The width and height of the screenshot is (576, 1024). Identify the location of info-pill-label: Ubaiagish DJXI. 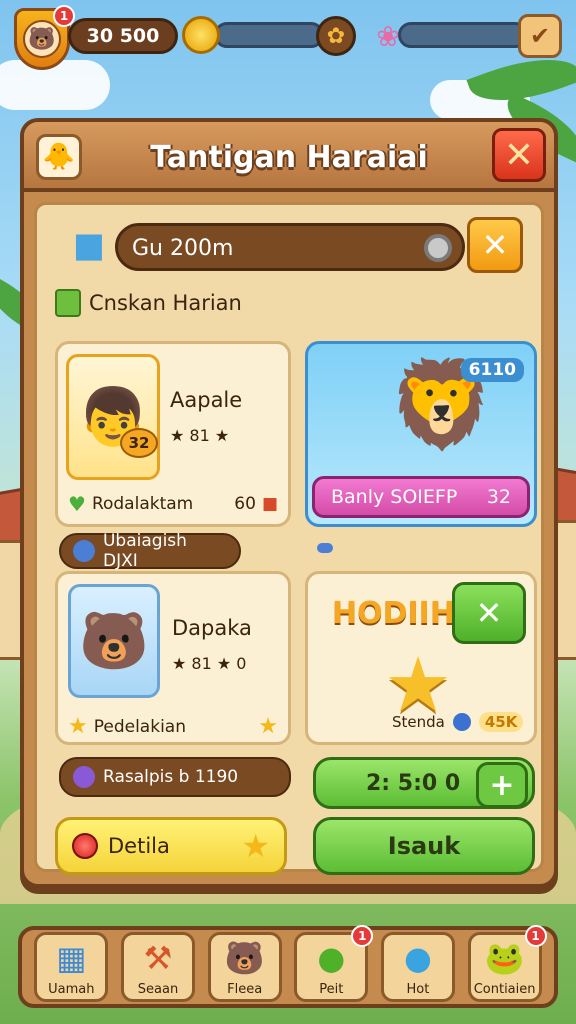
(144, 551).